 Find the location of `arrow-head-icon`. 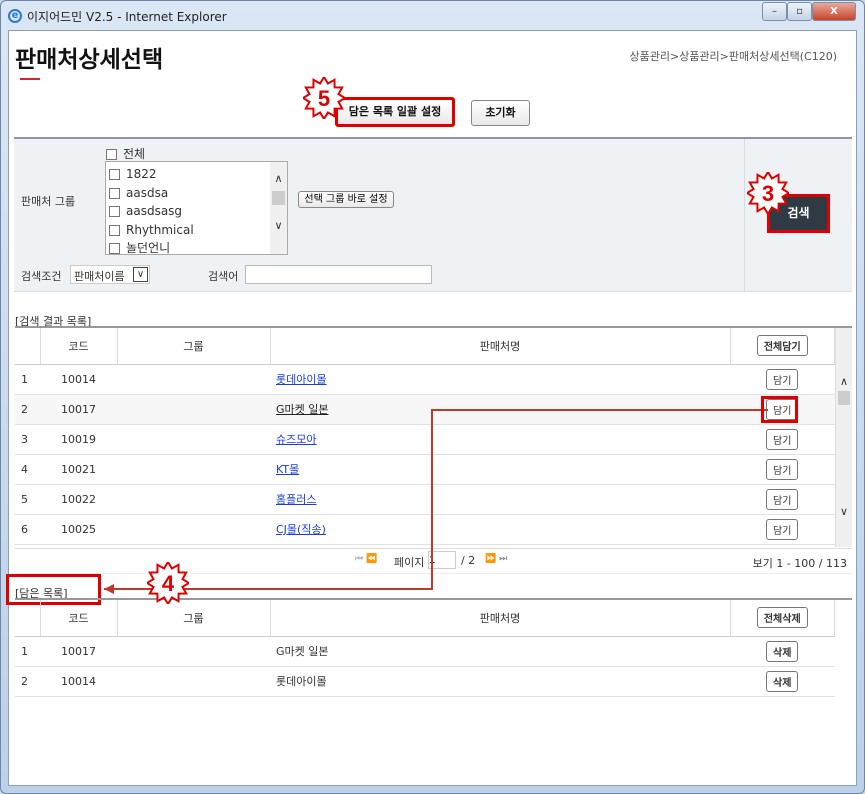

arrow-head-icon is located at coordinates (109, 589).